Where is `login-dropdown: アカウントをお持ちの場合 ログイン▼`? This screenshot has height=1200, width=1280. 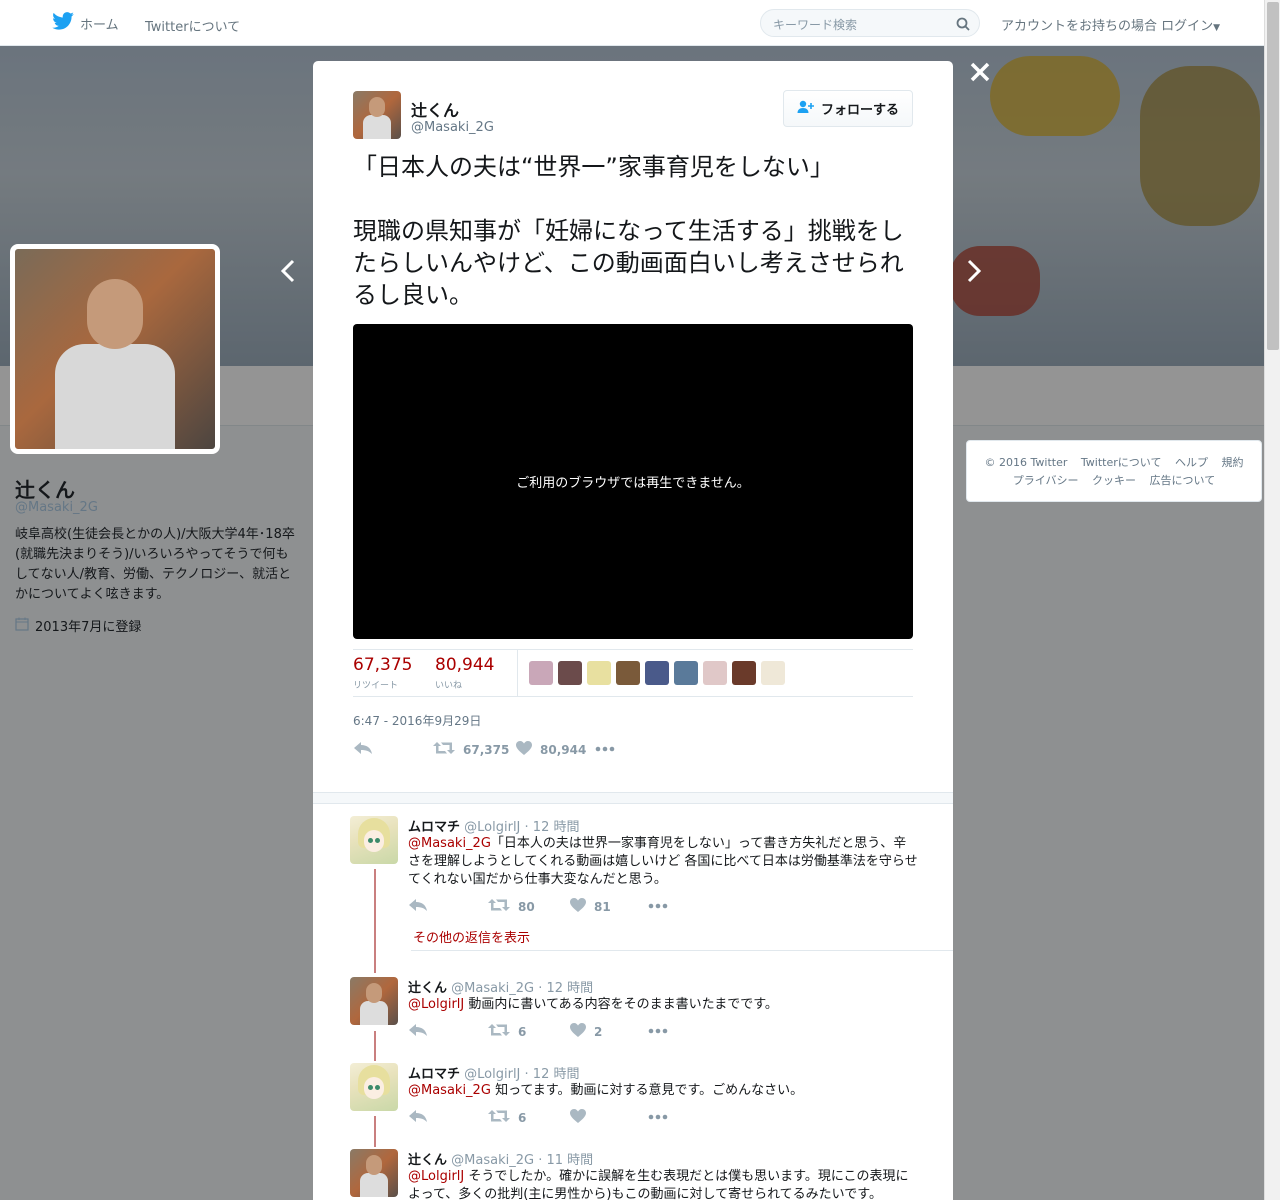 login-dropdown: アカウントをお持ちの場合 ログイン▼ is located at coordinates (1110, 24).